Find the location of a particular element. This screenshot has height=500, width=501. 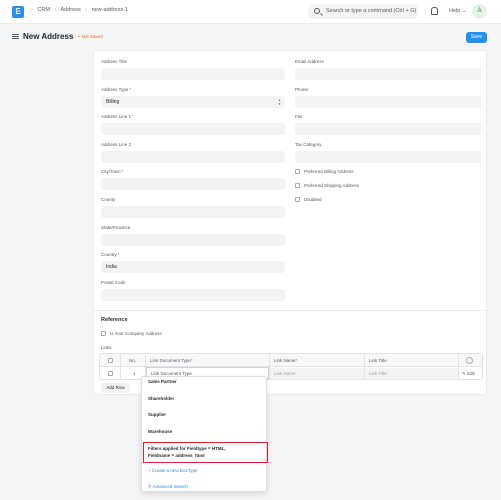

phone-label: Phone is located at coordinates (302, 89).